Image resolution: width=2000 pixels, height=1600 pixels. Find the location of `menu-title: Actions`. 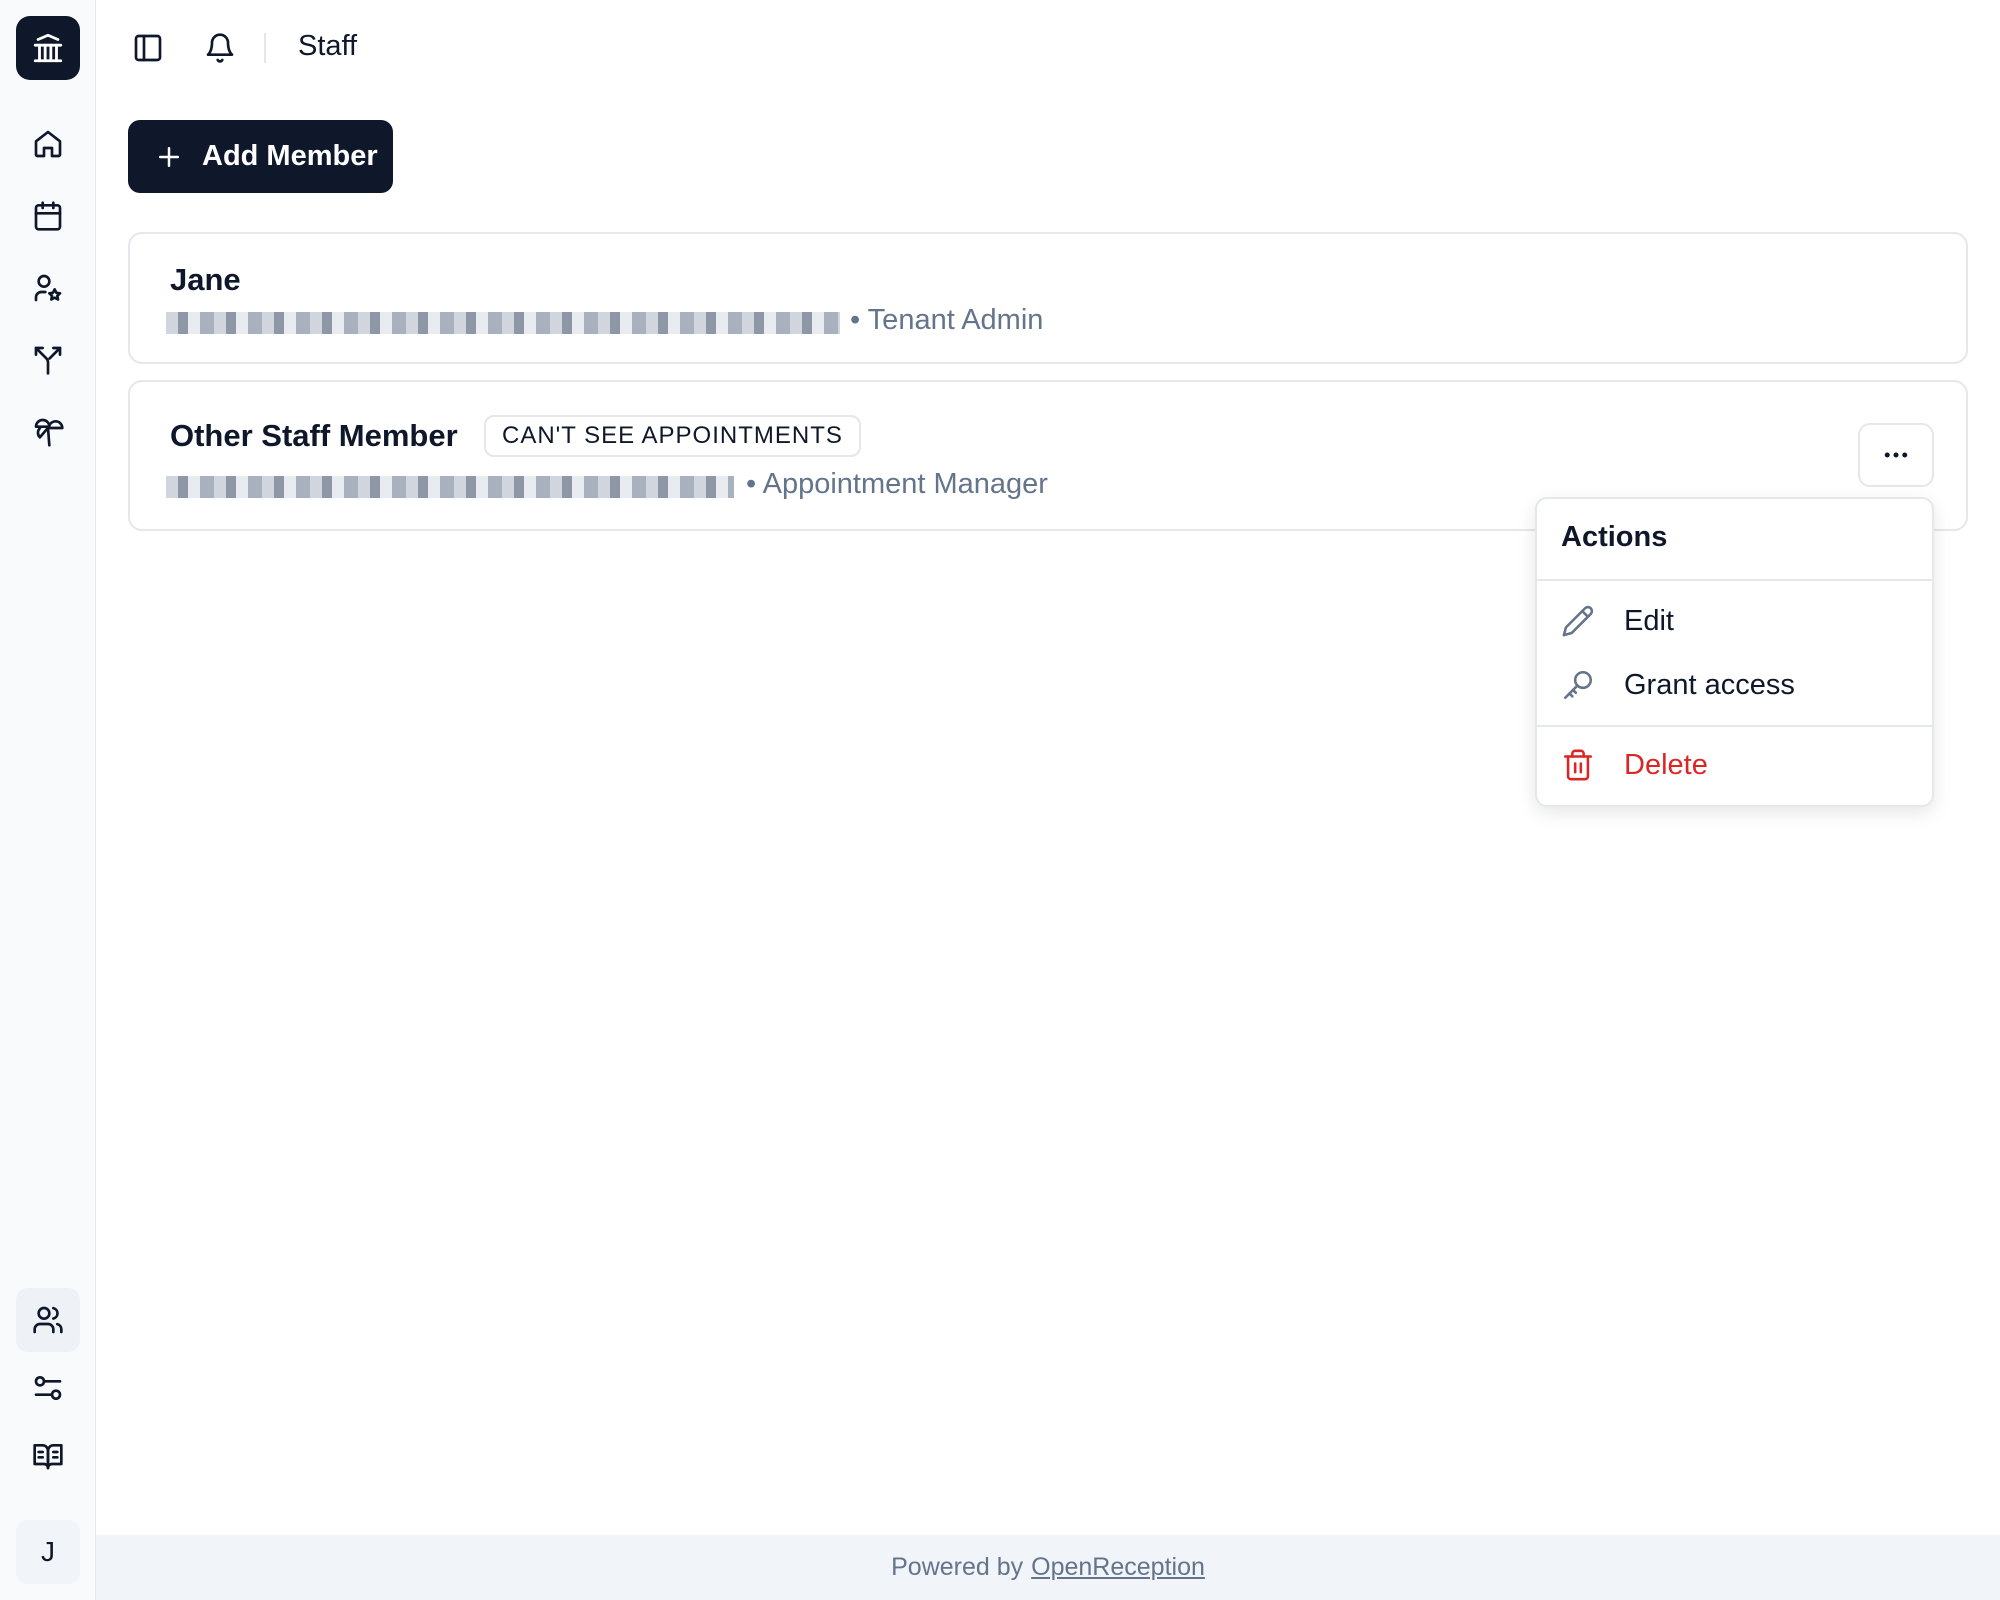

menu-title: Actions is located at coordinates (1614, 537).